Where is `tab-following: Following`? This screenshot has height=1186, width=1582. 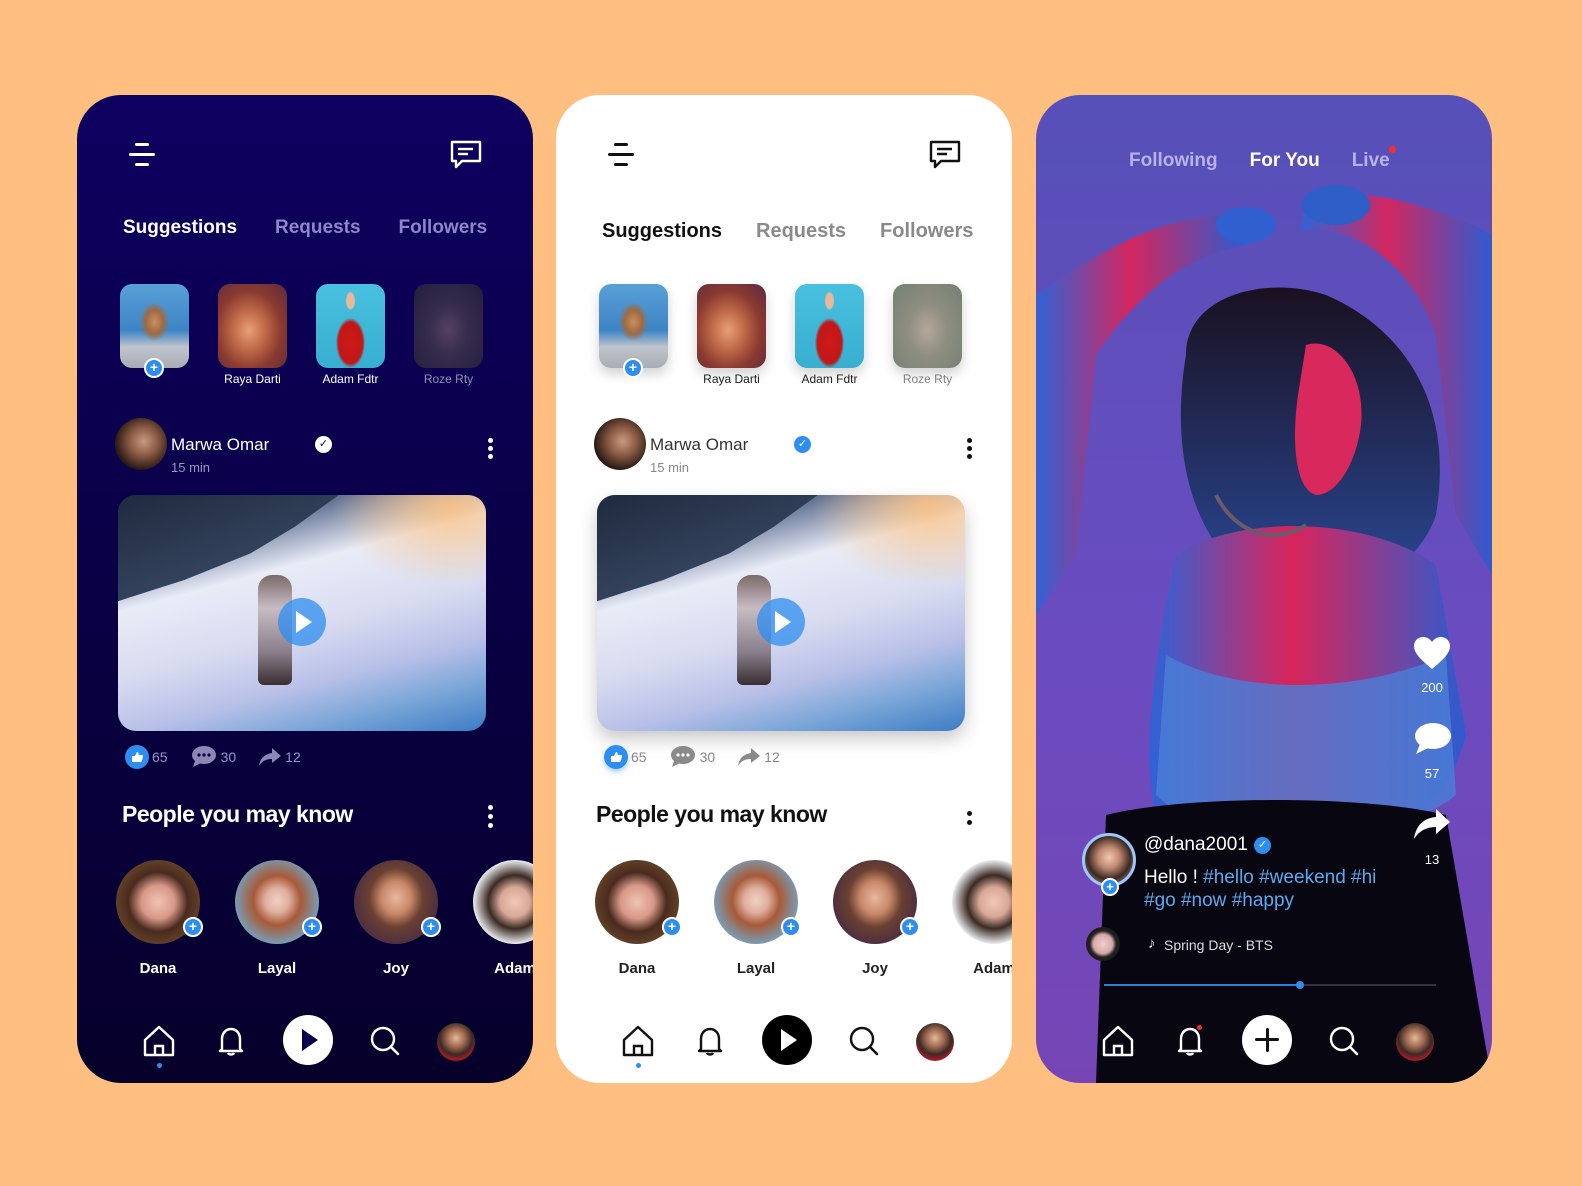 tab-following: Following is located at coordinates (1173, 161).